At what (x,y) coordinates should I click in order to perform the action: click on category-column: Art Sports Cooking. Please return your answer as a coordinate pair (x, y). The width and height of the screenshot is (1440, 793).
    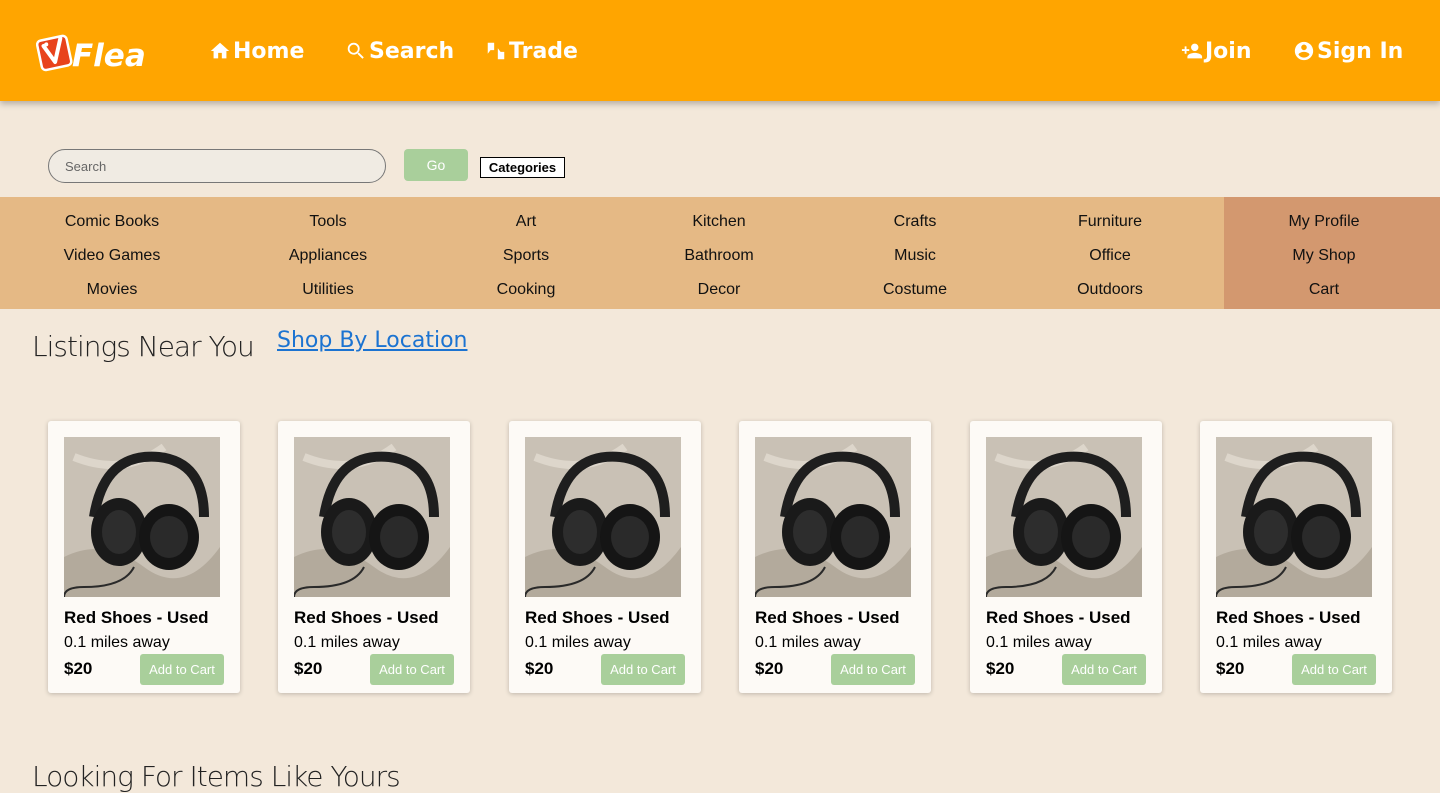
    Looking at the image, I should click on (526, 260).